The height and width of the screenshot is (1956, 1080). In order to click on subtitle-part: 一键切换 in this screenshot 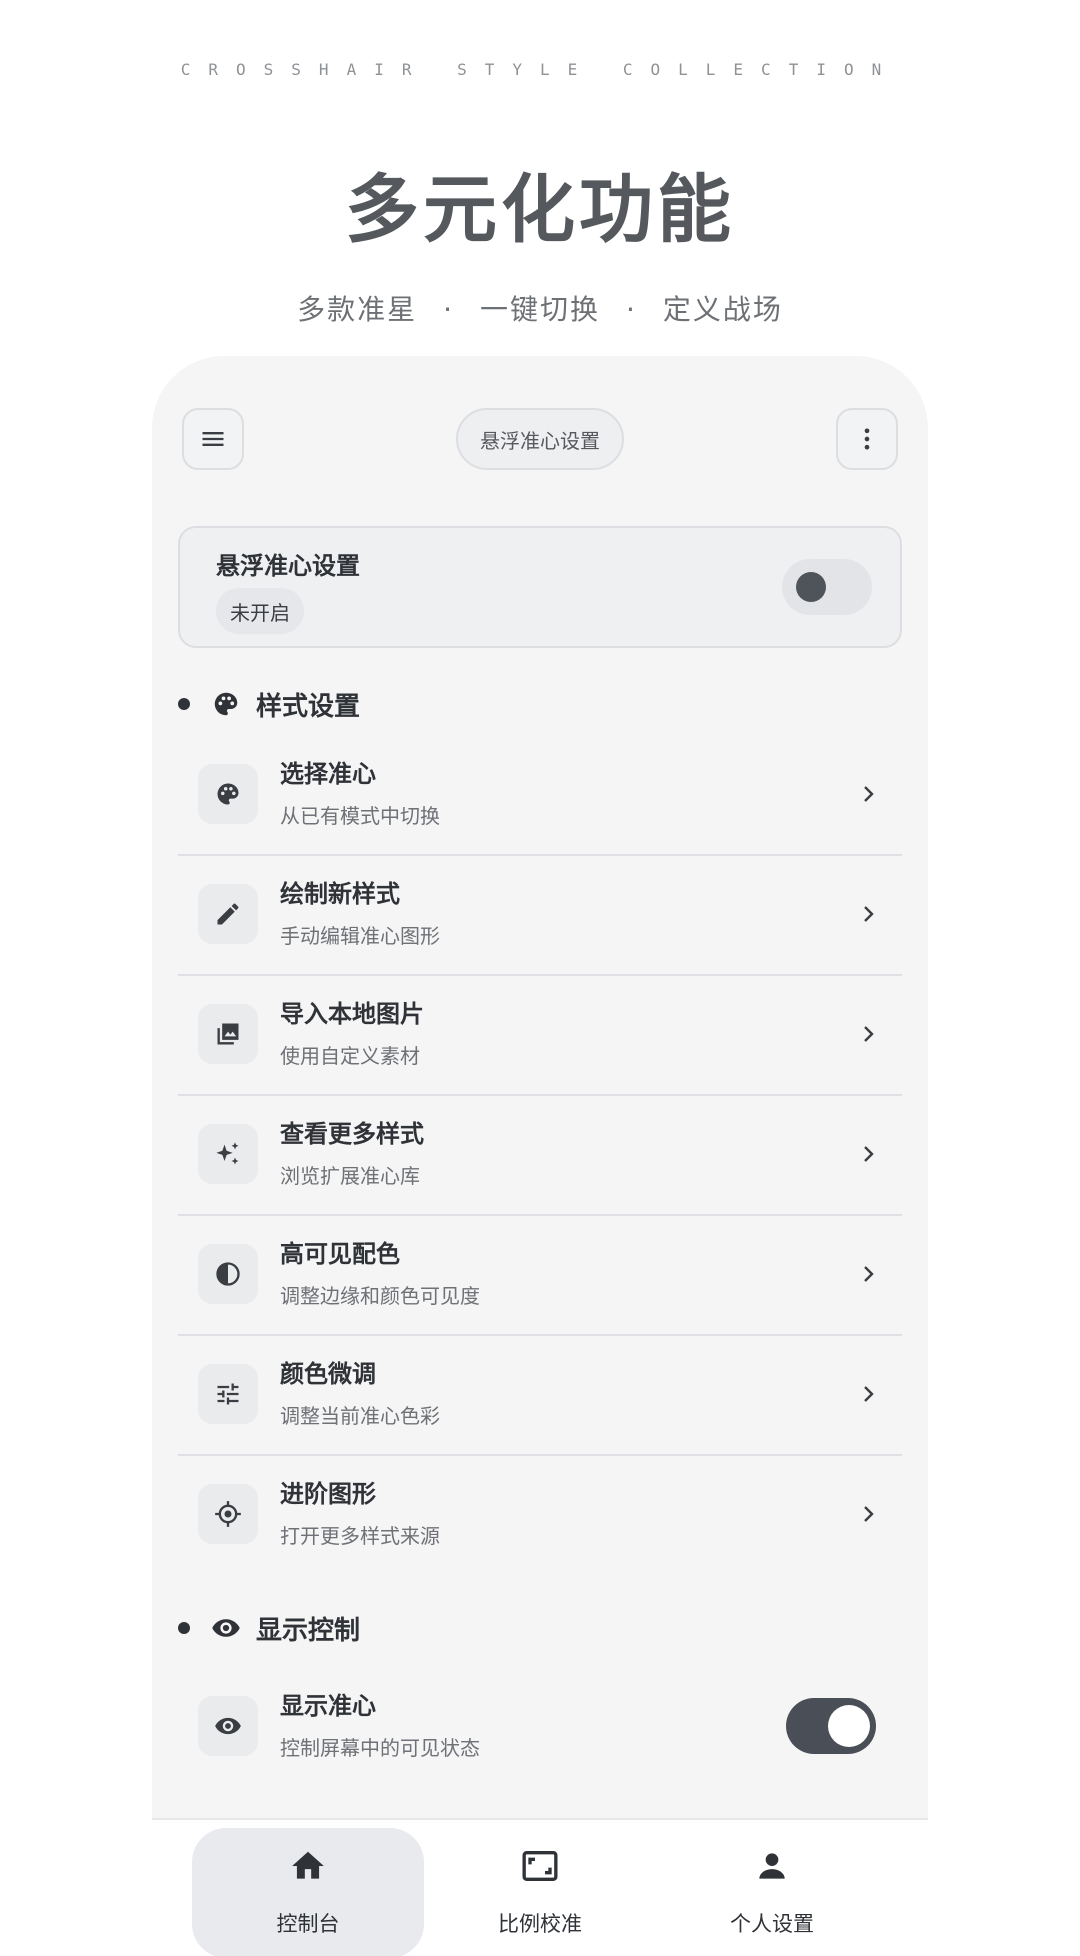, I will do `click(539, 309)`.